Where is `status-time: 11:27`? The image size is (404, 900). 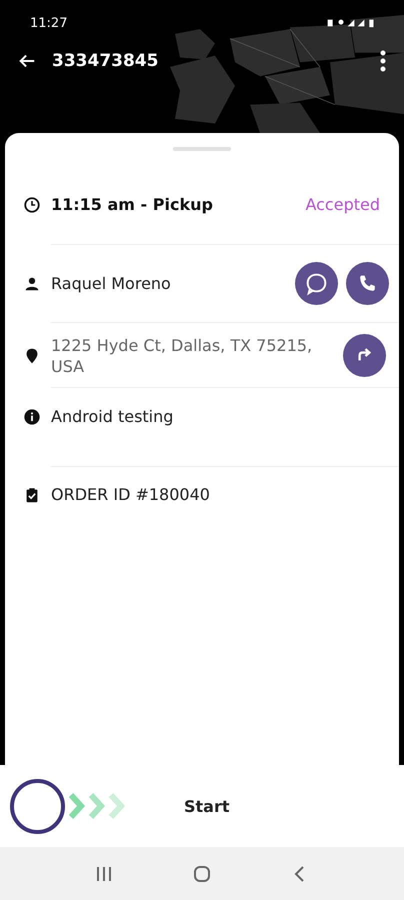 status-time: 11:27 is located at coordinates (49, 23).